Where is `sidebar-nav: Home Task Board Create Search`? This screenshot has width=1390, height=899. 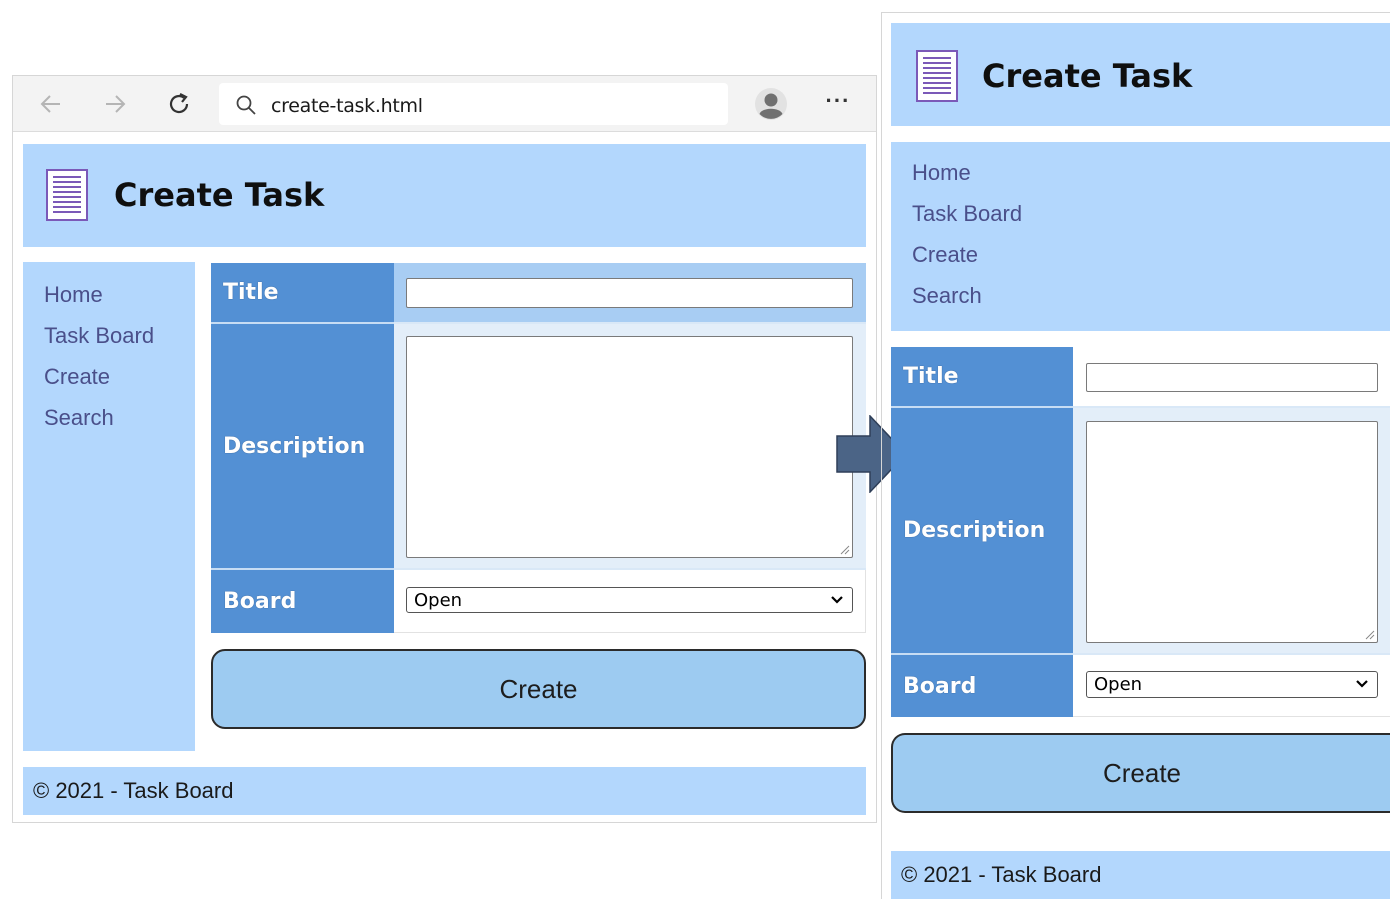
sidebar-nav: Home Task Board Create Search is located at coordinates (109, 506).